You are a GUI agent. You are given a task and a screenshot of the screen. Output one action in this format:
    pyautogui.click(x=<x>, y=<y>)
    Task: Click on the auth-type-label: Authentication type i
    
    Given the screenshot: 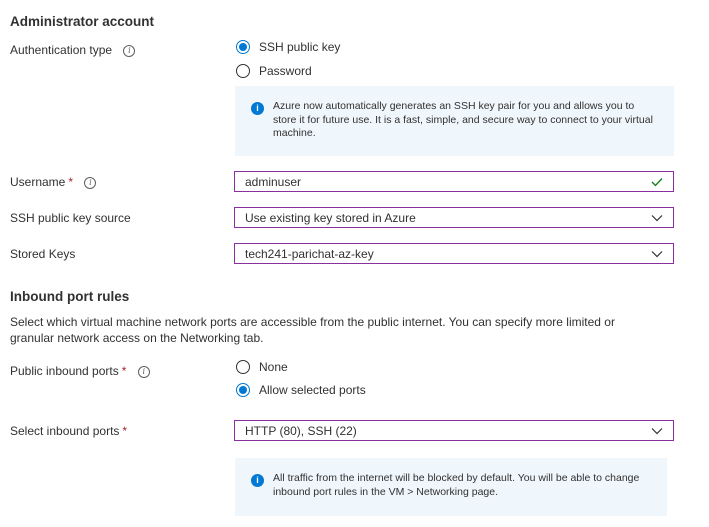 What is the action you would take?
    pyautogui.click(x=73, y=50)
    